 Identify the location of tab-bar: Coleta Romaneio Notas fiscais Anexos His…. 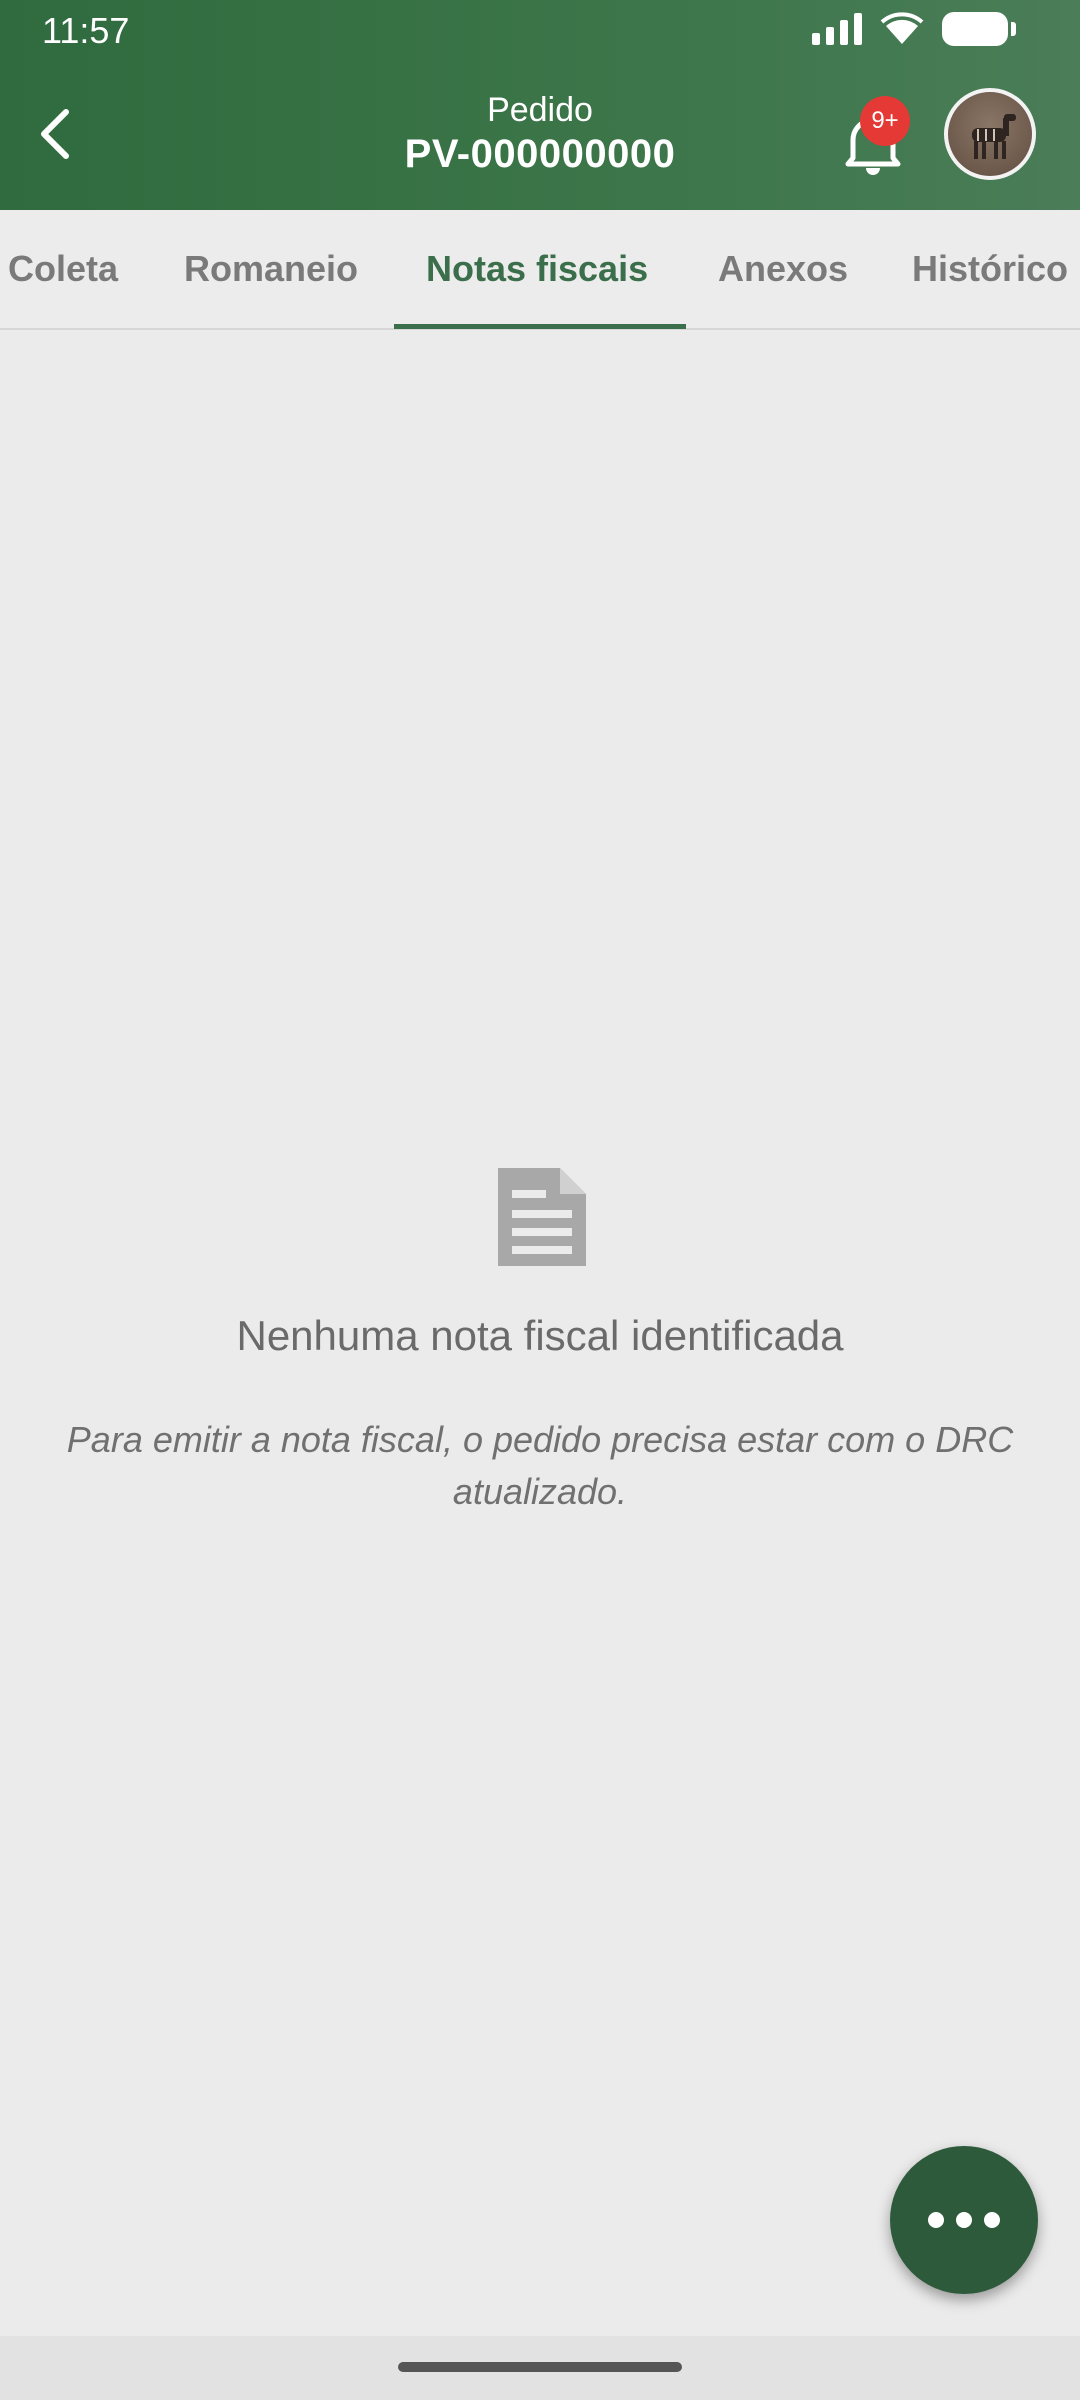
(540, 270).